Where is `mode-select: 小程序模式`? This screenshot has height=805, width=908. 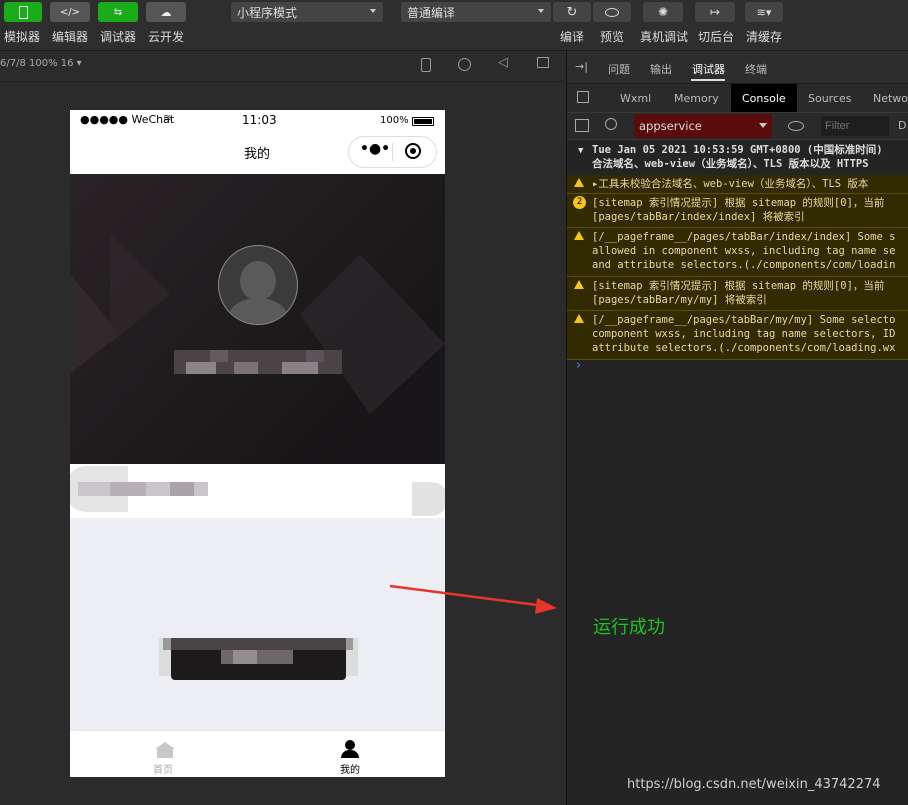
mode-select: 小程序模式 is located at coordinates (307, 12).